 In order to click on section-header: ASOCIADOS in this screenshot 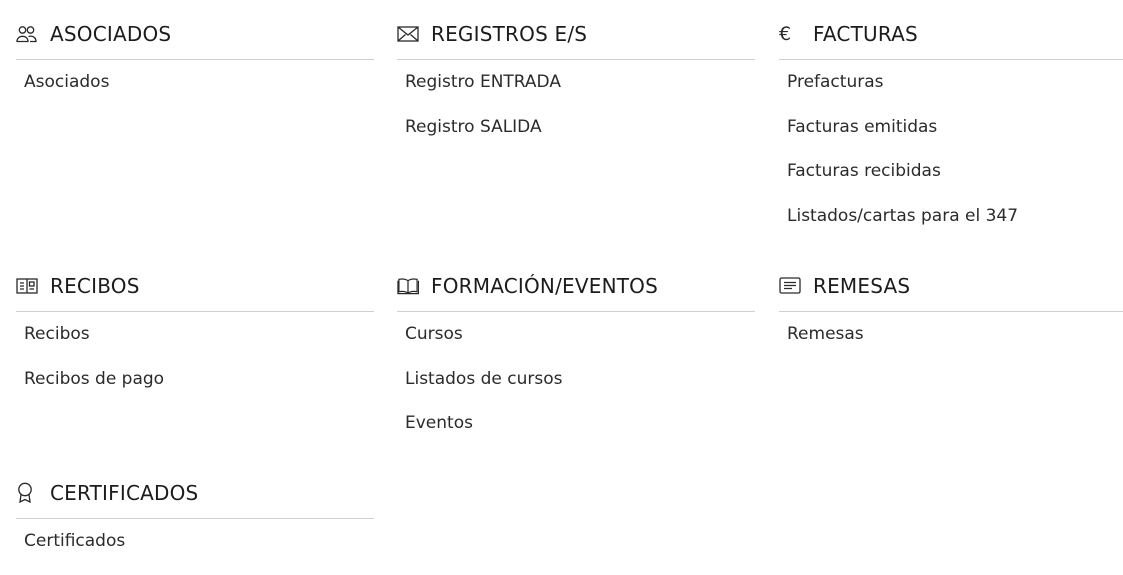, I will do `click(195, 35)`.